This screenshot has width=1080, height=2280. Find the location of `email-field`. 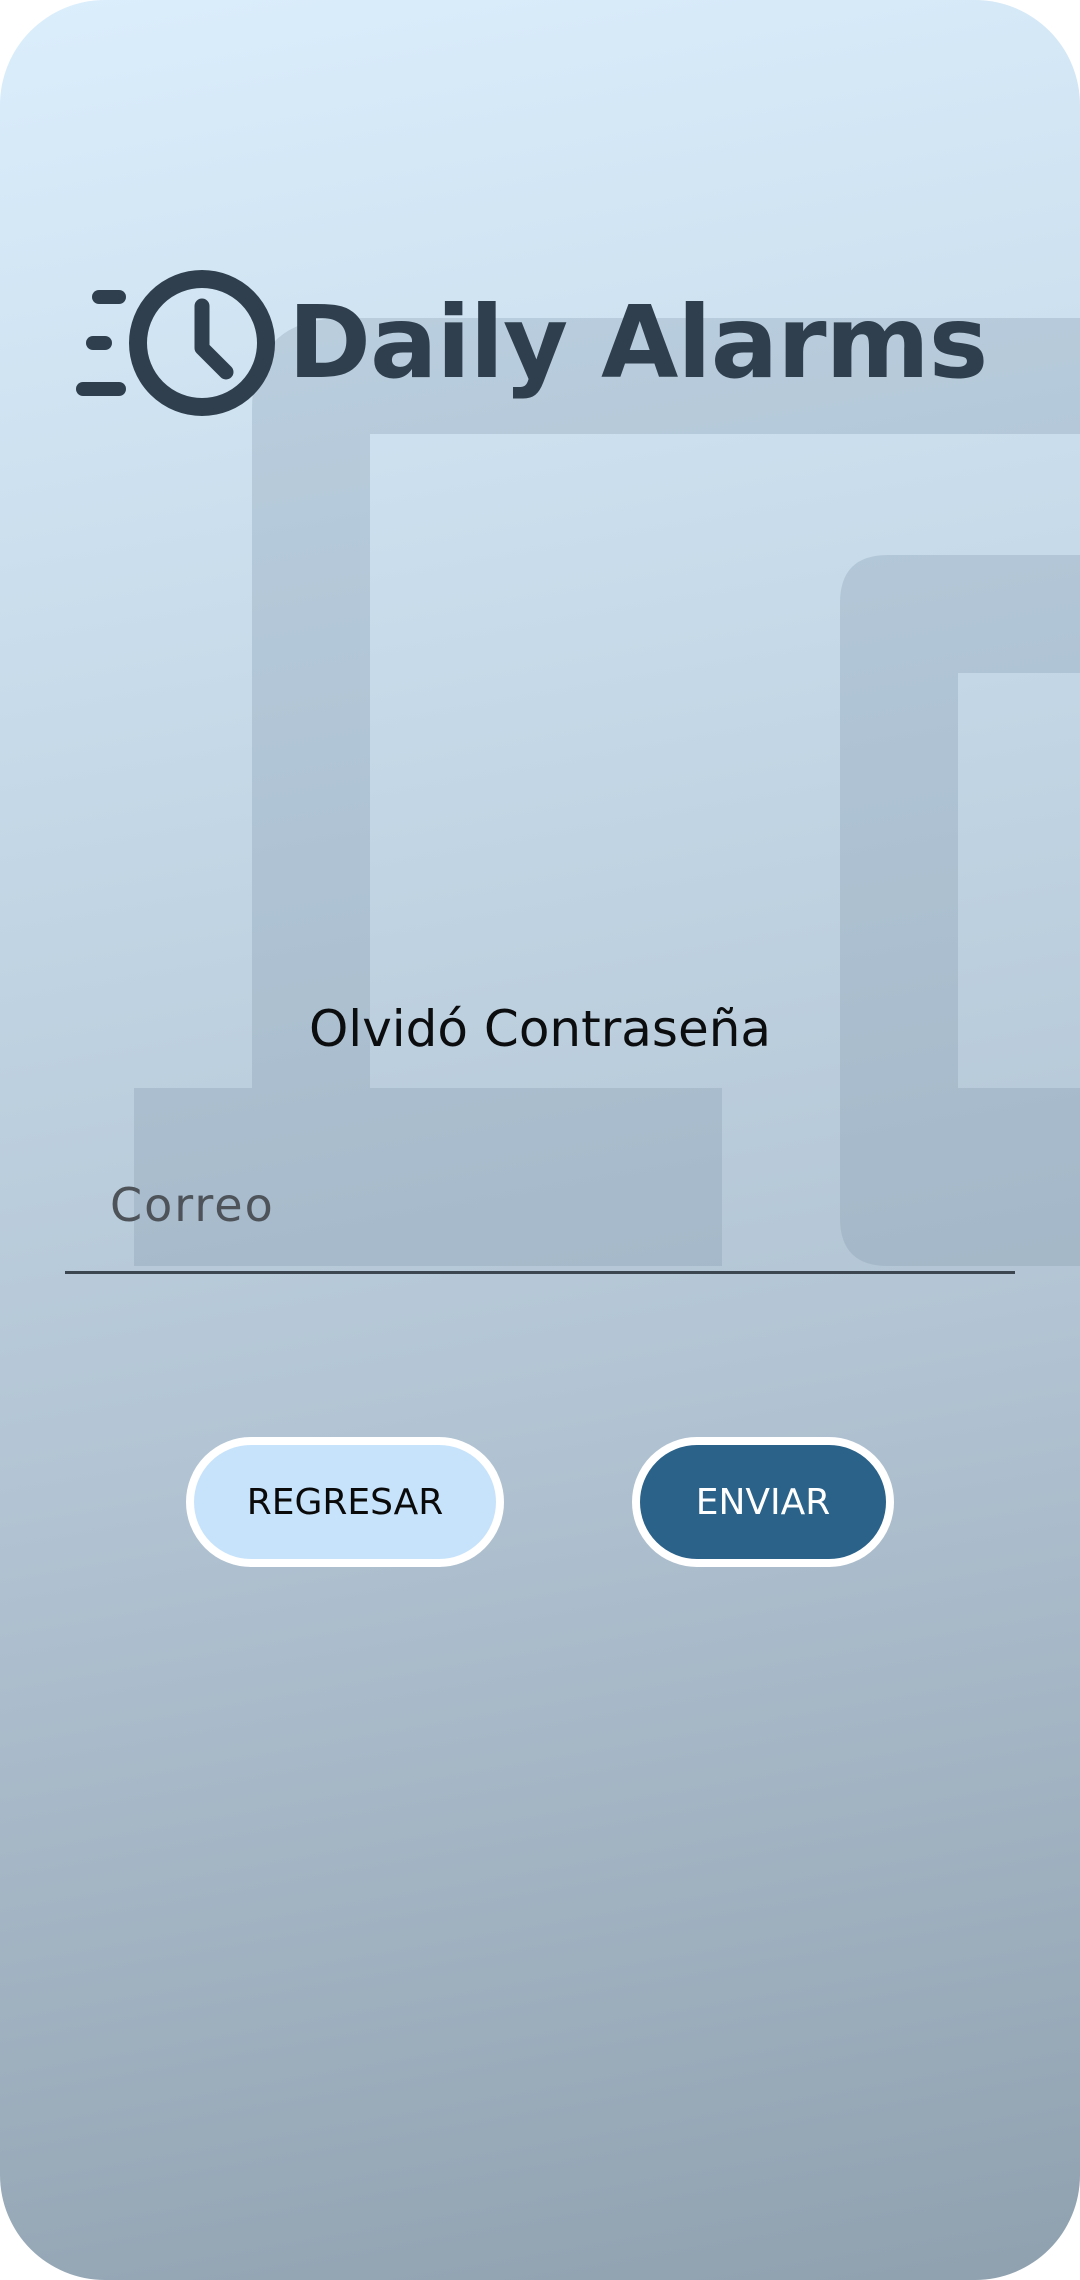

email-field is located at coordinates (540, 1204).